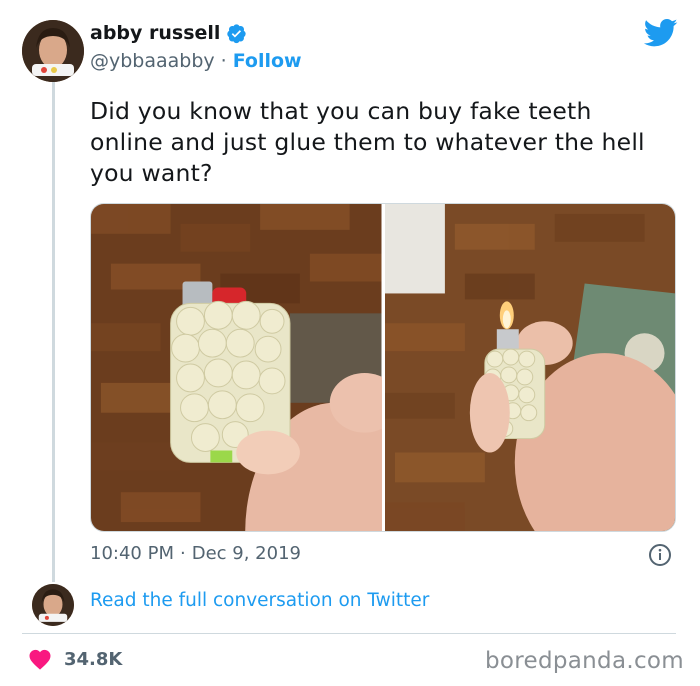  I want to click on twitter-bird-icon, so click(661, 33).